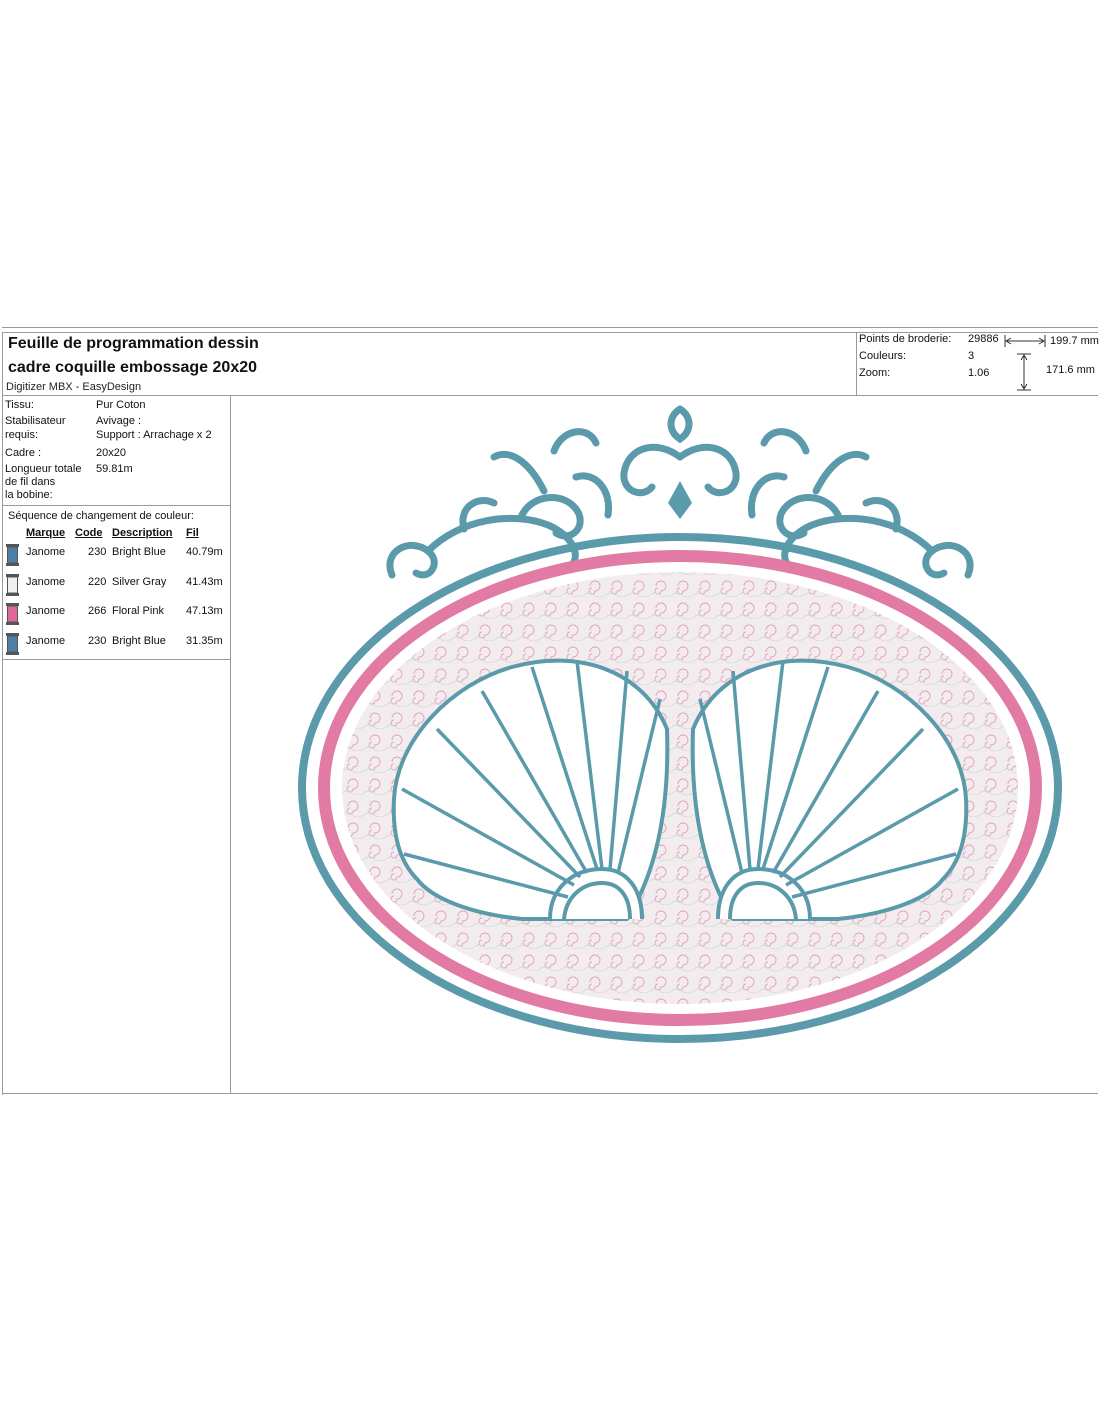  I want to click on tissu-label: Tissu:, so click(19, 405).